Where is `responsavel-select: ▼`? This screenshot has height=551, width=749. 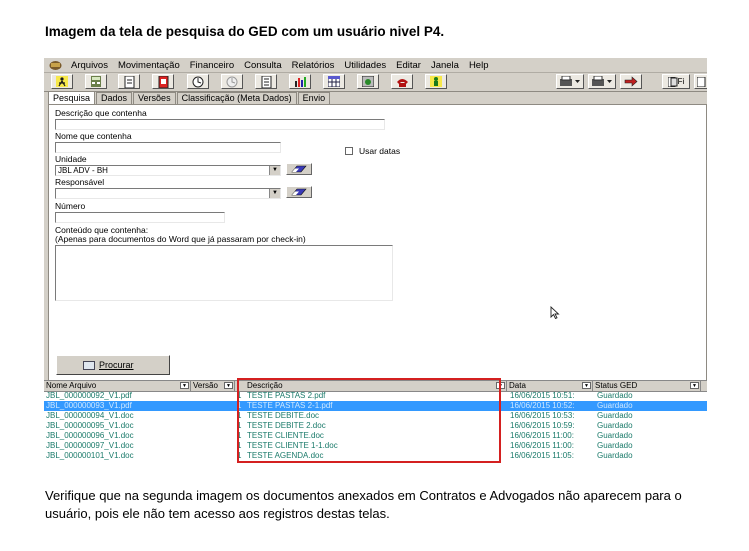 responsavel-select: ▼ is located at coordinates (168, 193).